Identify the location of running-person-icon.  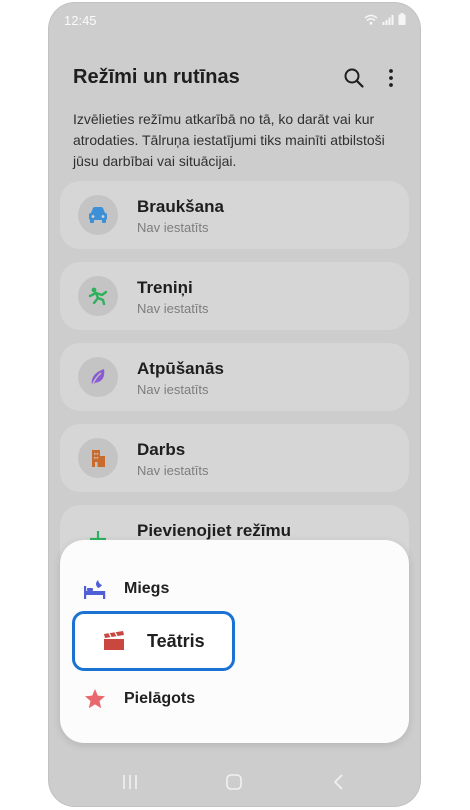
(98, 296).